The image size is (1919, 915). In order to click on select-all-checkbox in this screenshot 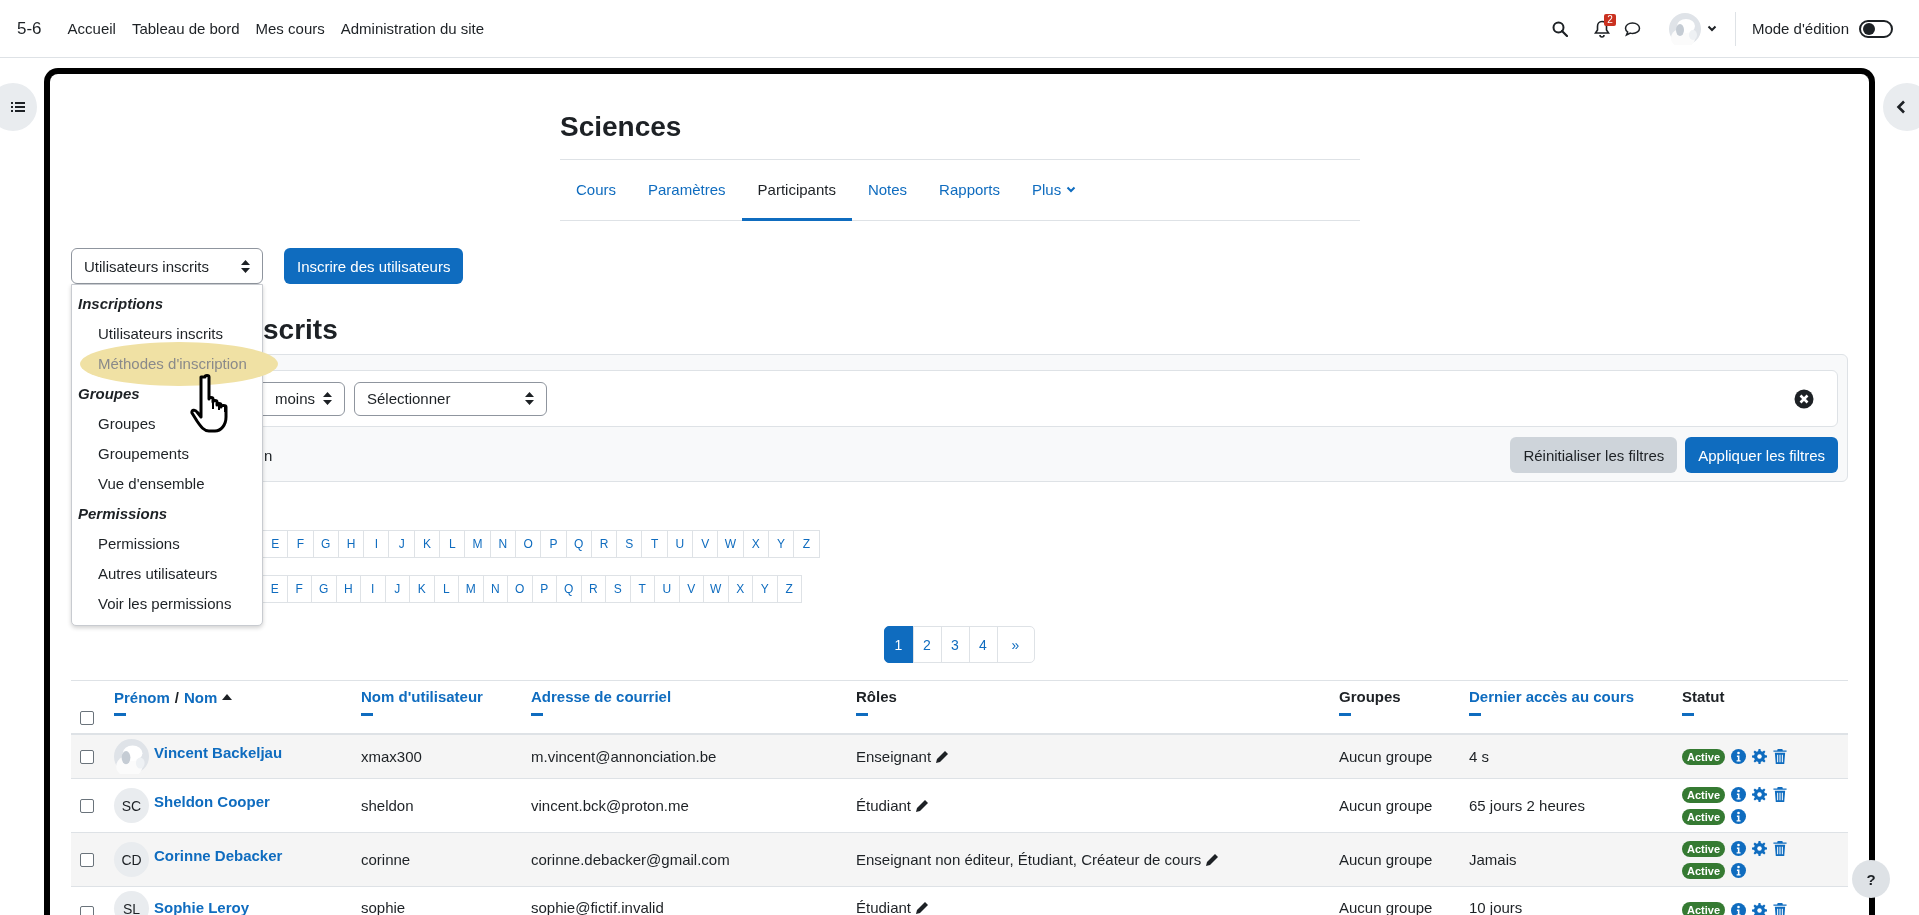, I will do `click(87, 718)`.